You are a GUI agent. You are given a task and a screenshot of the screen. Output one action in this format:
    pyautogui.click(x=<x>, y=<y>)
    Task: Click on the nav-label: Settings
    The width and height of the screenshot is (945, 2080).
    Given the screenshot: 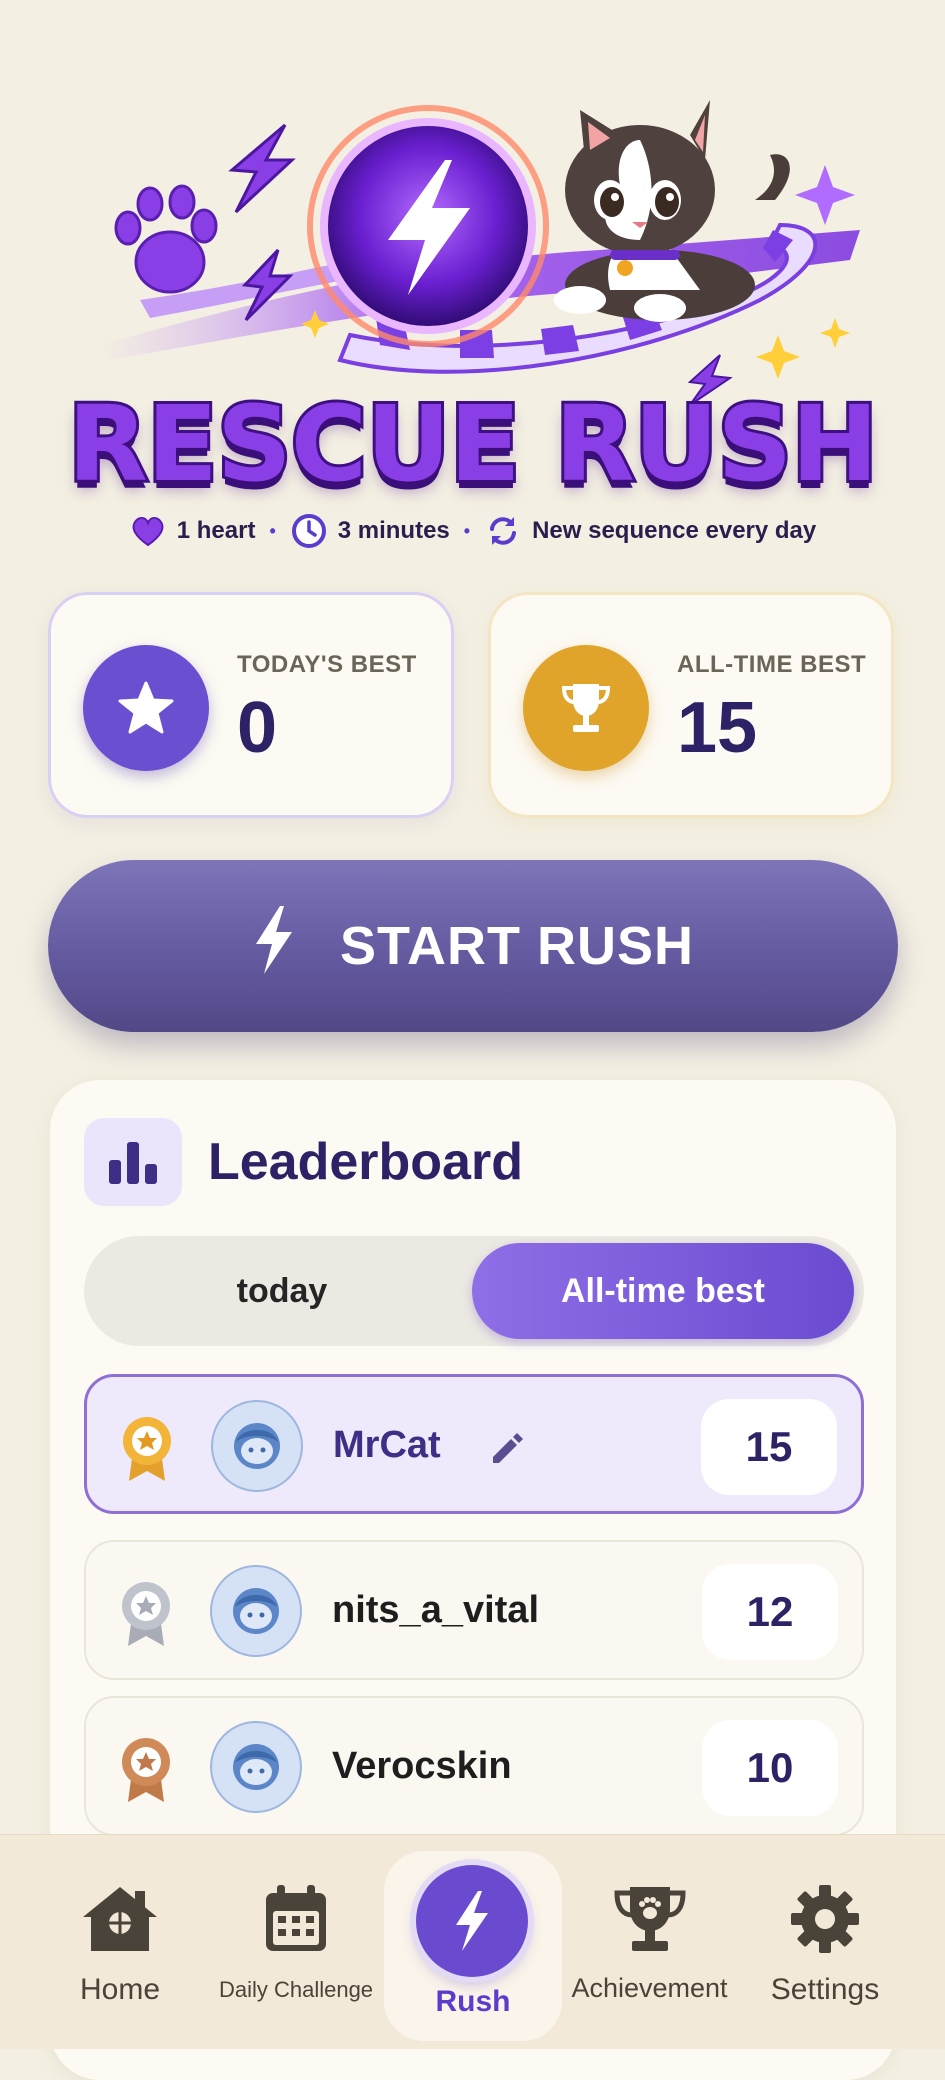 What is the action you would take?
    pyautogui.click(x=825, y=1989)
    